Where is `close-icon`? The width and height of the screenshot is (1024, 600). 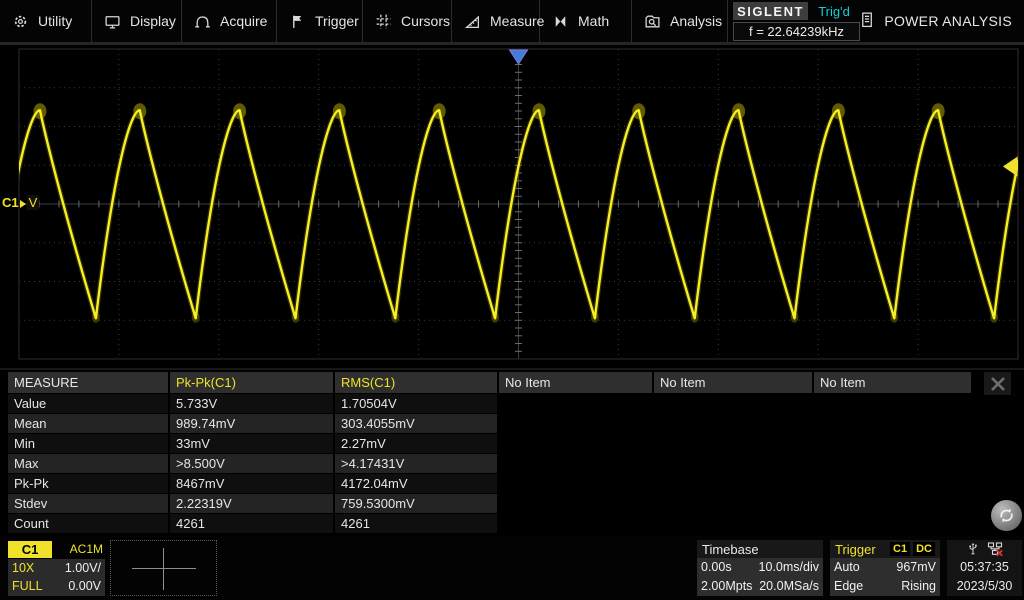 close-icon is located at coordinates (997, 383).